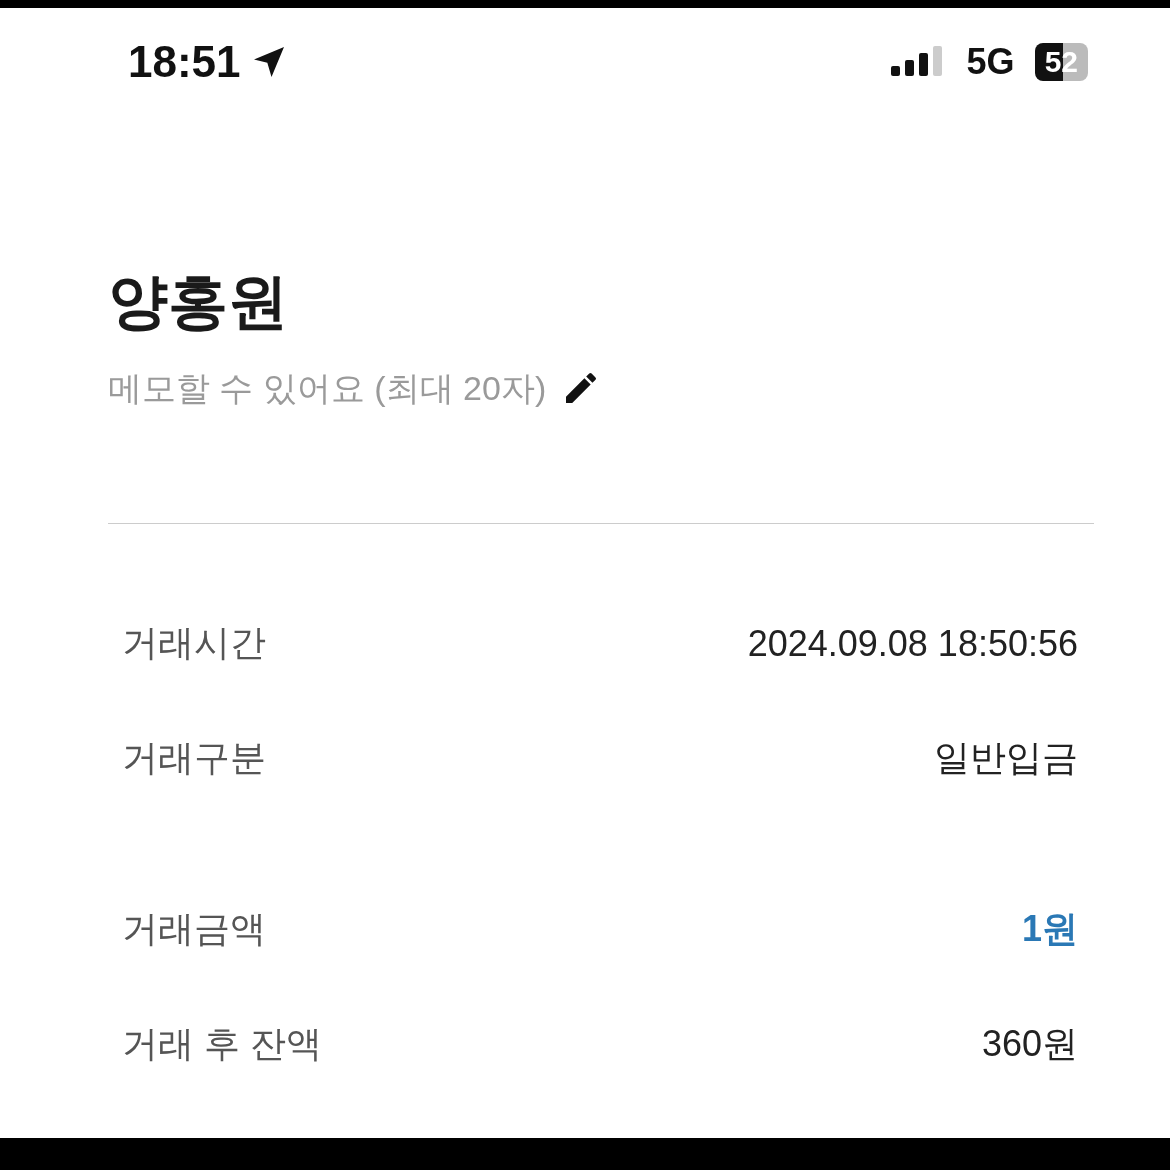  Describe the element at coordinates (194, 758) in the screenshot. I see `detail-label: 거래구분` at that location.